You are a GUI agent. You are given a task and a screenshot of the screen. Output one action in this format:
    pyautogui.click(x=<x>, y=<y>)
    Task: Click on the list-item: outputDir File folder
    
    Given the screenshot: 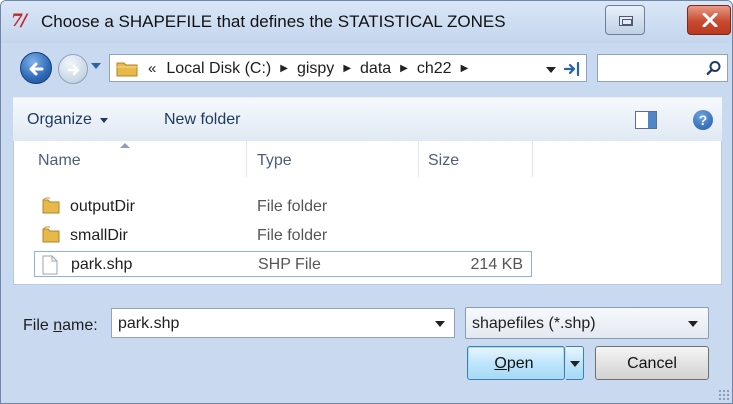 What is the action you would take?
    pyautogui.click(x=283, y=207)
    